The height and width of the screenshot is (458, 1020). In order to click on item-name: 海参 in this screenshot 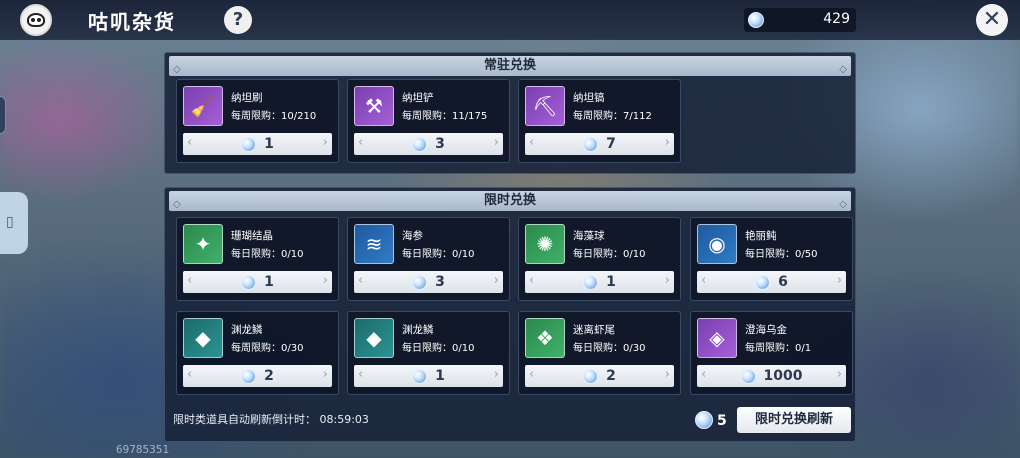, I will do `click(412, 236)`.